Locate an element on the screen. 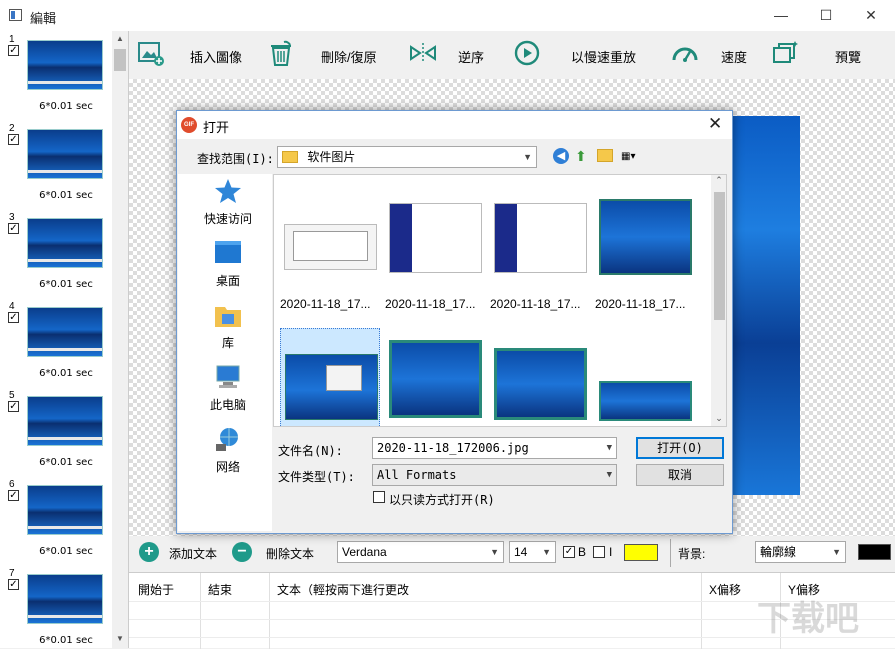  frame-item: 3 ✓ 6*0.01 sec is located at coordinates (56, 253).